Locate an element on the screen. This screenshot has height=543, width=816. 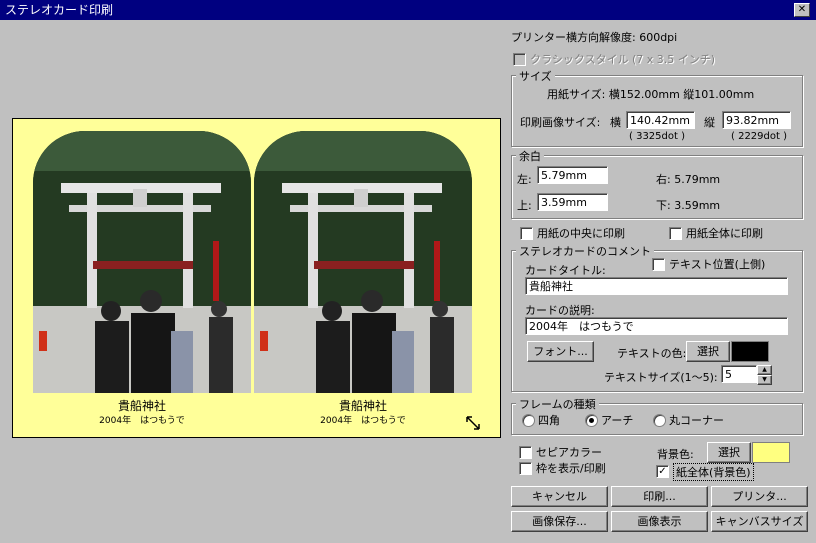
width-label: 横 is located at coordinates (615, 122).